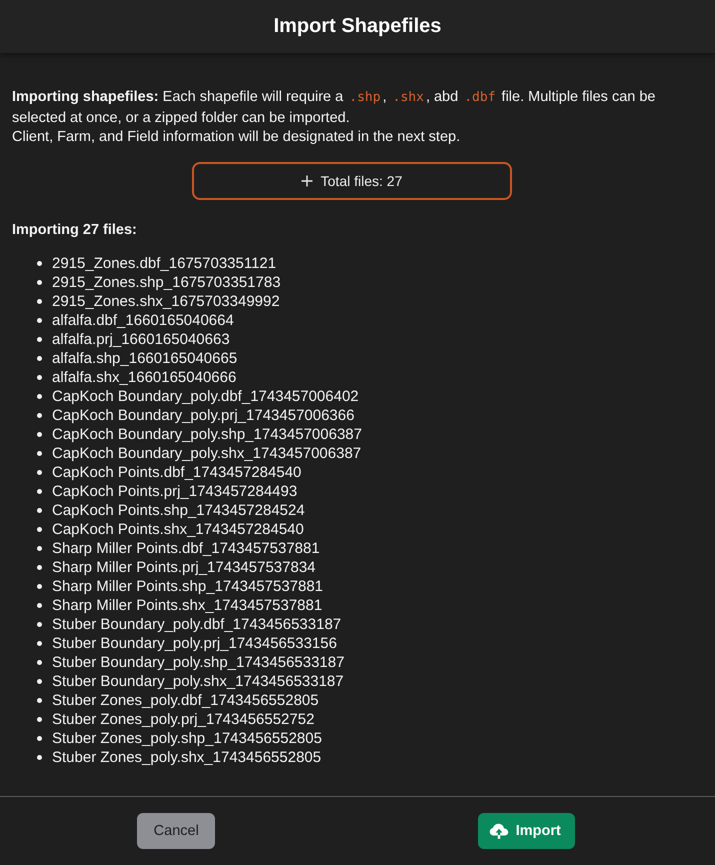 The image size is (715, 865). I want to click on cancel-button: Cancel, so click(176, 831).